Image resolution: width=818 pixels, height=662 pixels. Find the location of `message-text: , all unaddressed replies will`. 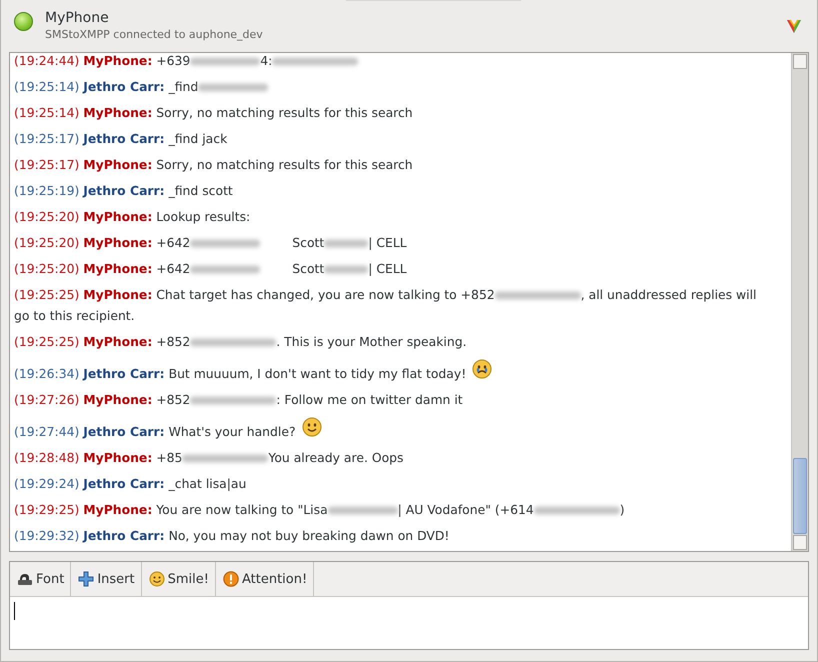

message-text: , all unaddressed replies will is located at coordinates (668, 294).